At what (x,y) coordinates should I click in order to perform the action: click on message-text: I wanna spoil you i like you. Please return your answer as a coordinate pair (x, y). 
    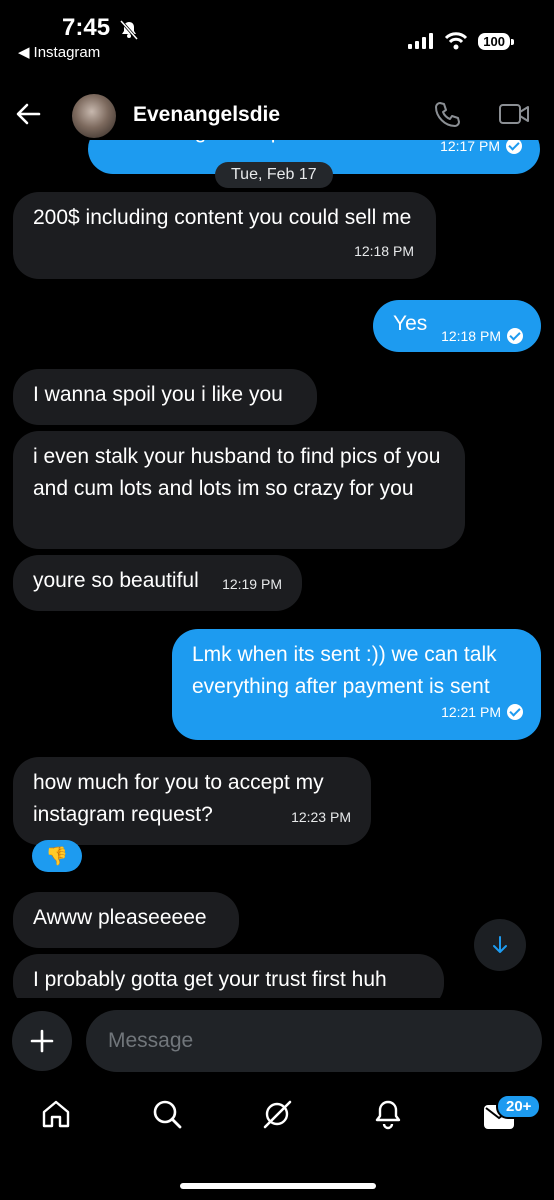
    Looking at the image, I should click on (158, 394).